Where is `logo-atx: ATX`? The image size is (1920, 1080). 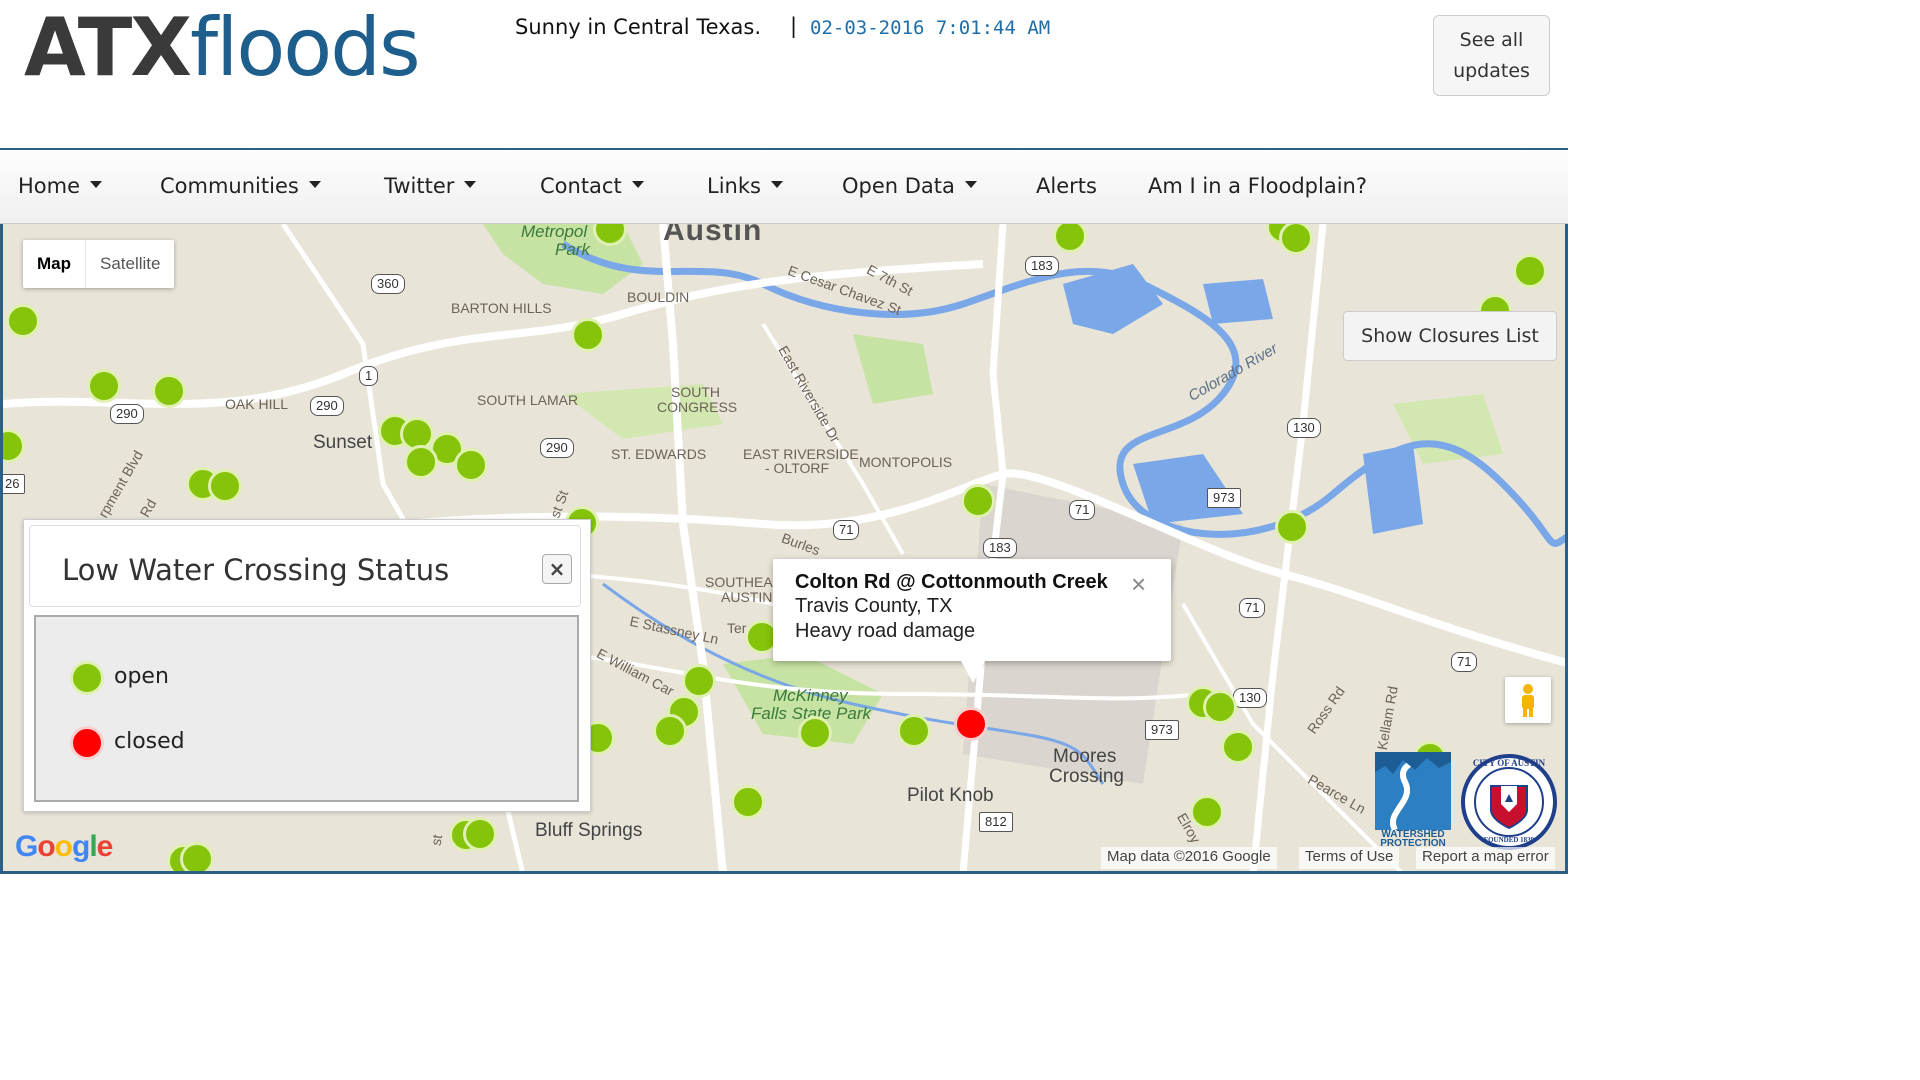
logo-atx: ATX is located at coordinates (108, 47).